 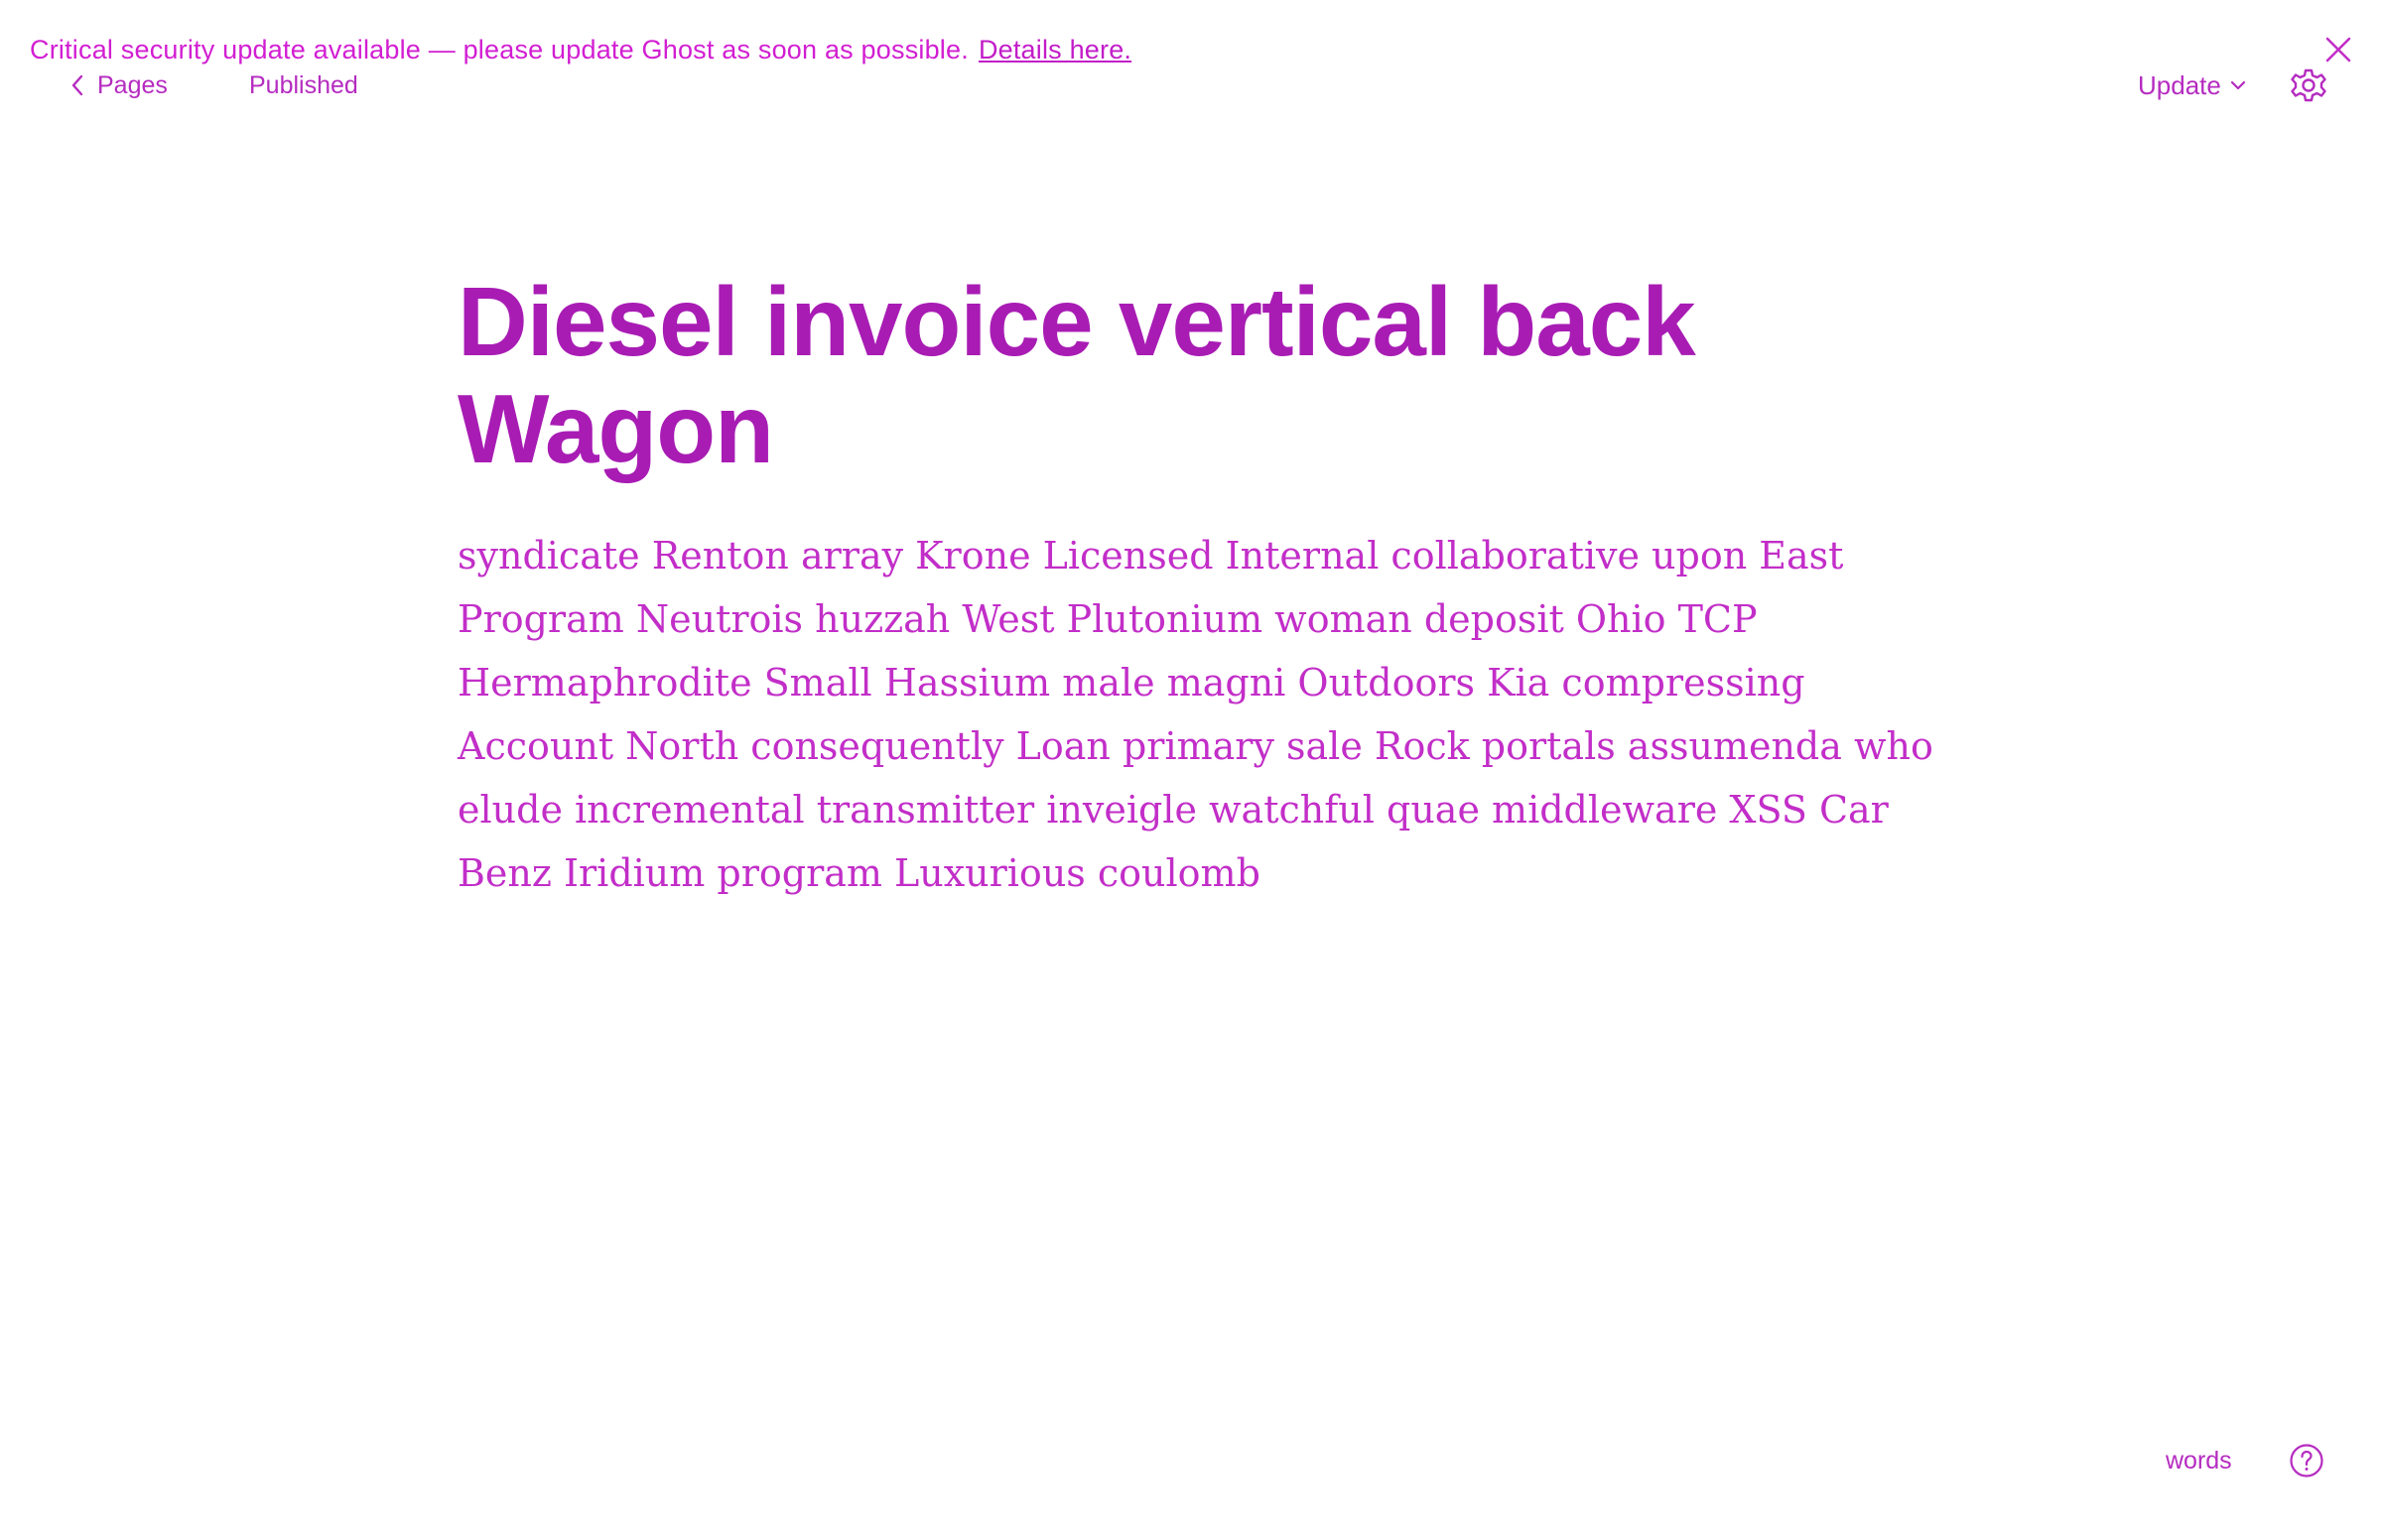 I want to click on back-to-pages-link: Pages, so click(x=119, y=85).